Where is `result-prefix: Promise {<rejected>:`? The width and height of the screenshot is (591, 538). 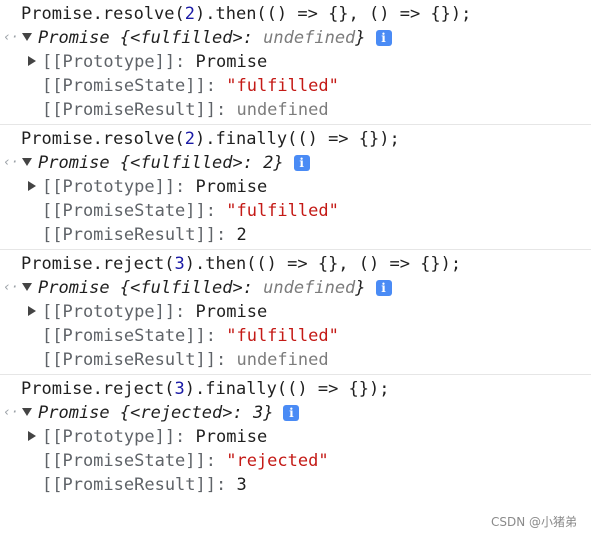
result-prefix: Promise {<rejected>: is located at coordinates (145, 413).